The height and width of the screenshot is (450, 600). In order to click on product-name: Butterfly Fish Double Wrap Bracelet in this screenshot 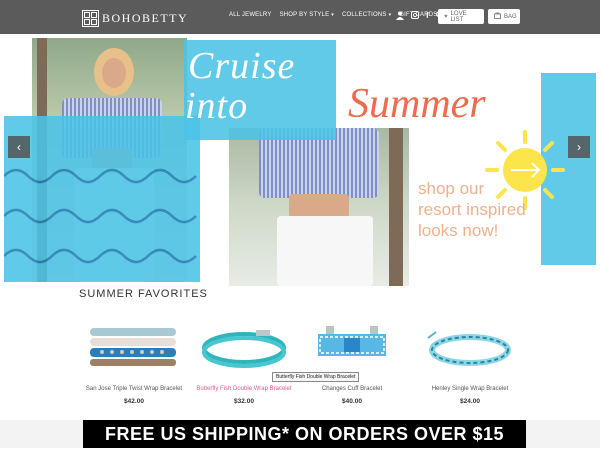, I will do `click(244, 389)`.